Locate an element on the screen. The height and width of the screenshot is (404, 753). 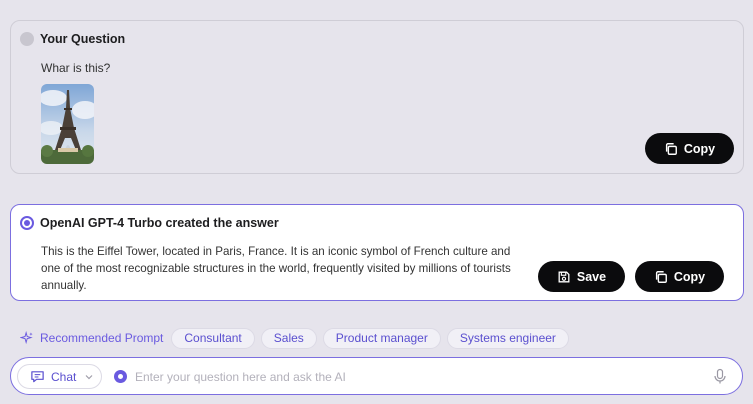
question-header: Your Question is located at coordinates (72, 39).